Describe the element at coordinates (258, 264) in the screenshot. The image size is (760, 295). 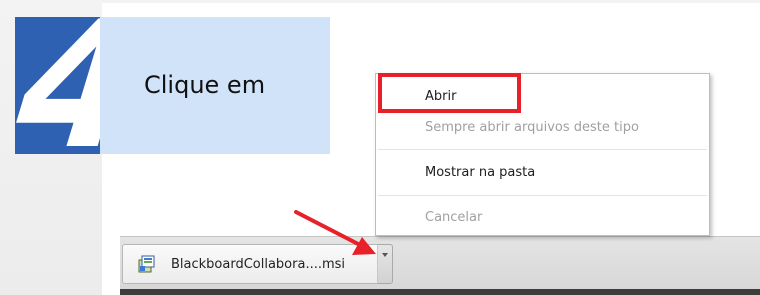
I see `download-file-name: BlackboardCollabora....msi` at that location.